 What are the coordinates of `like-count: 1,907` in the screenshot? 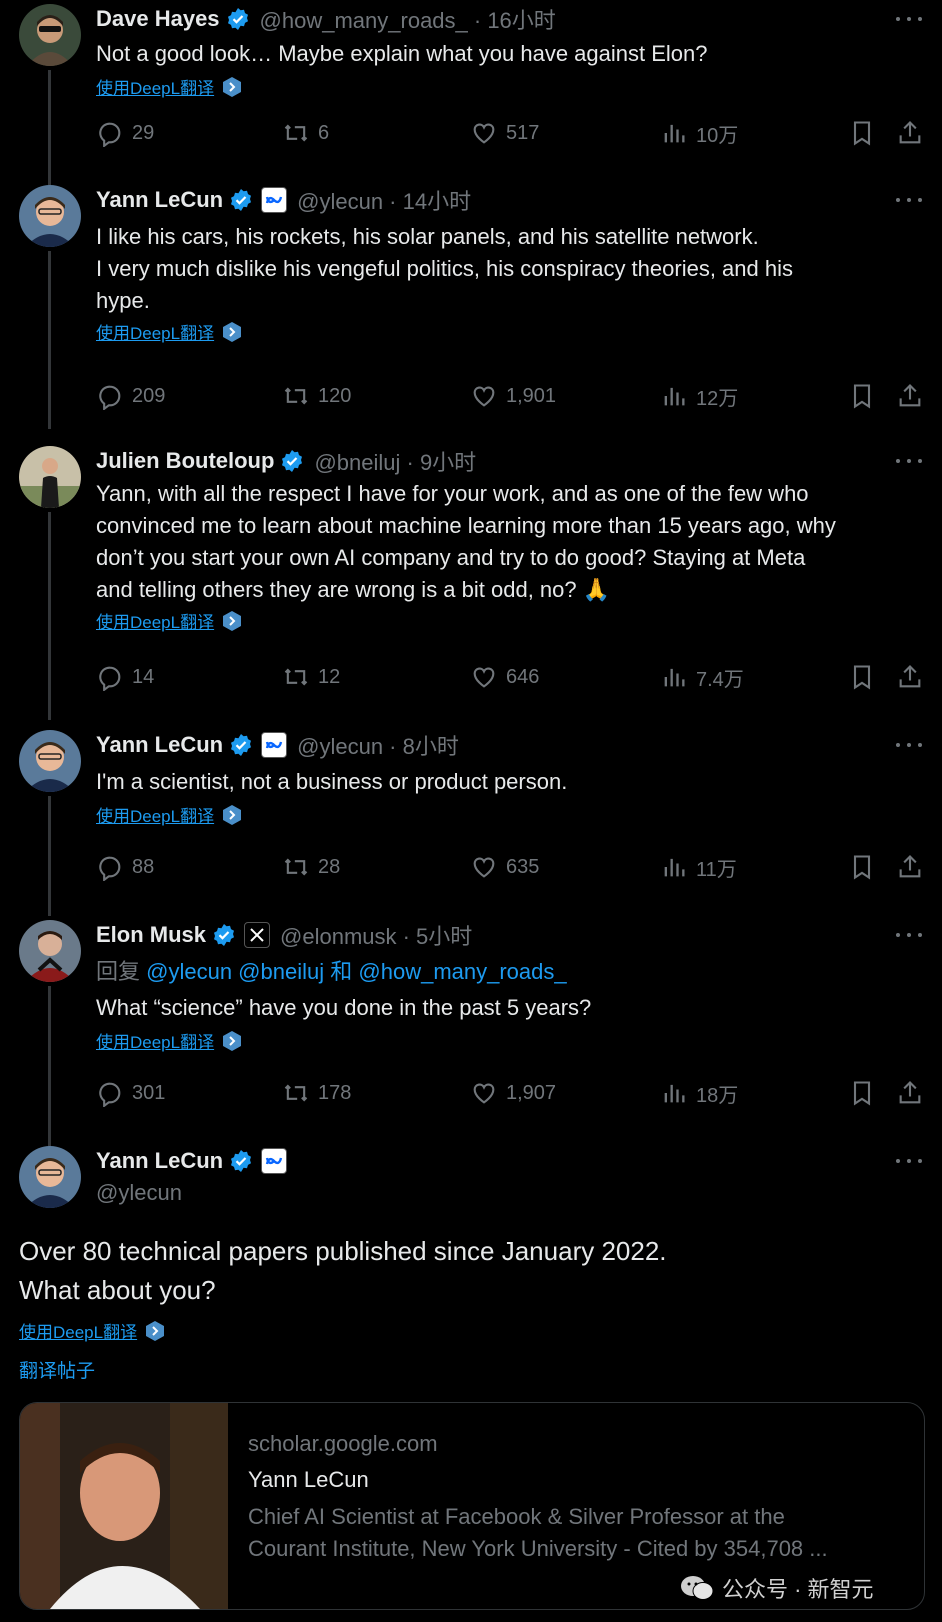 It's located at (531, 1092).